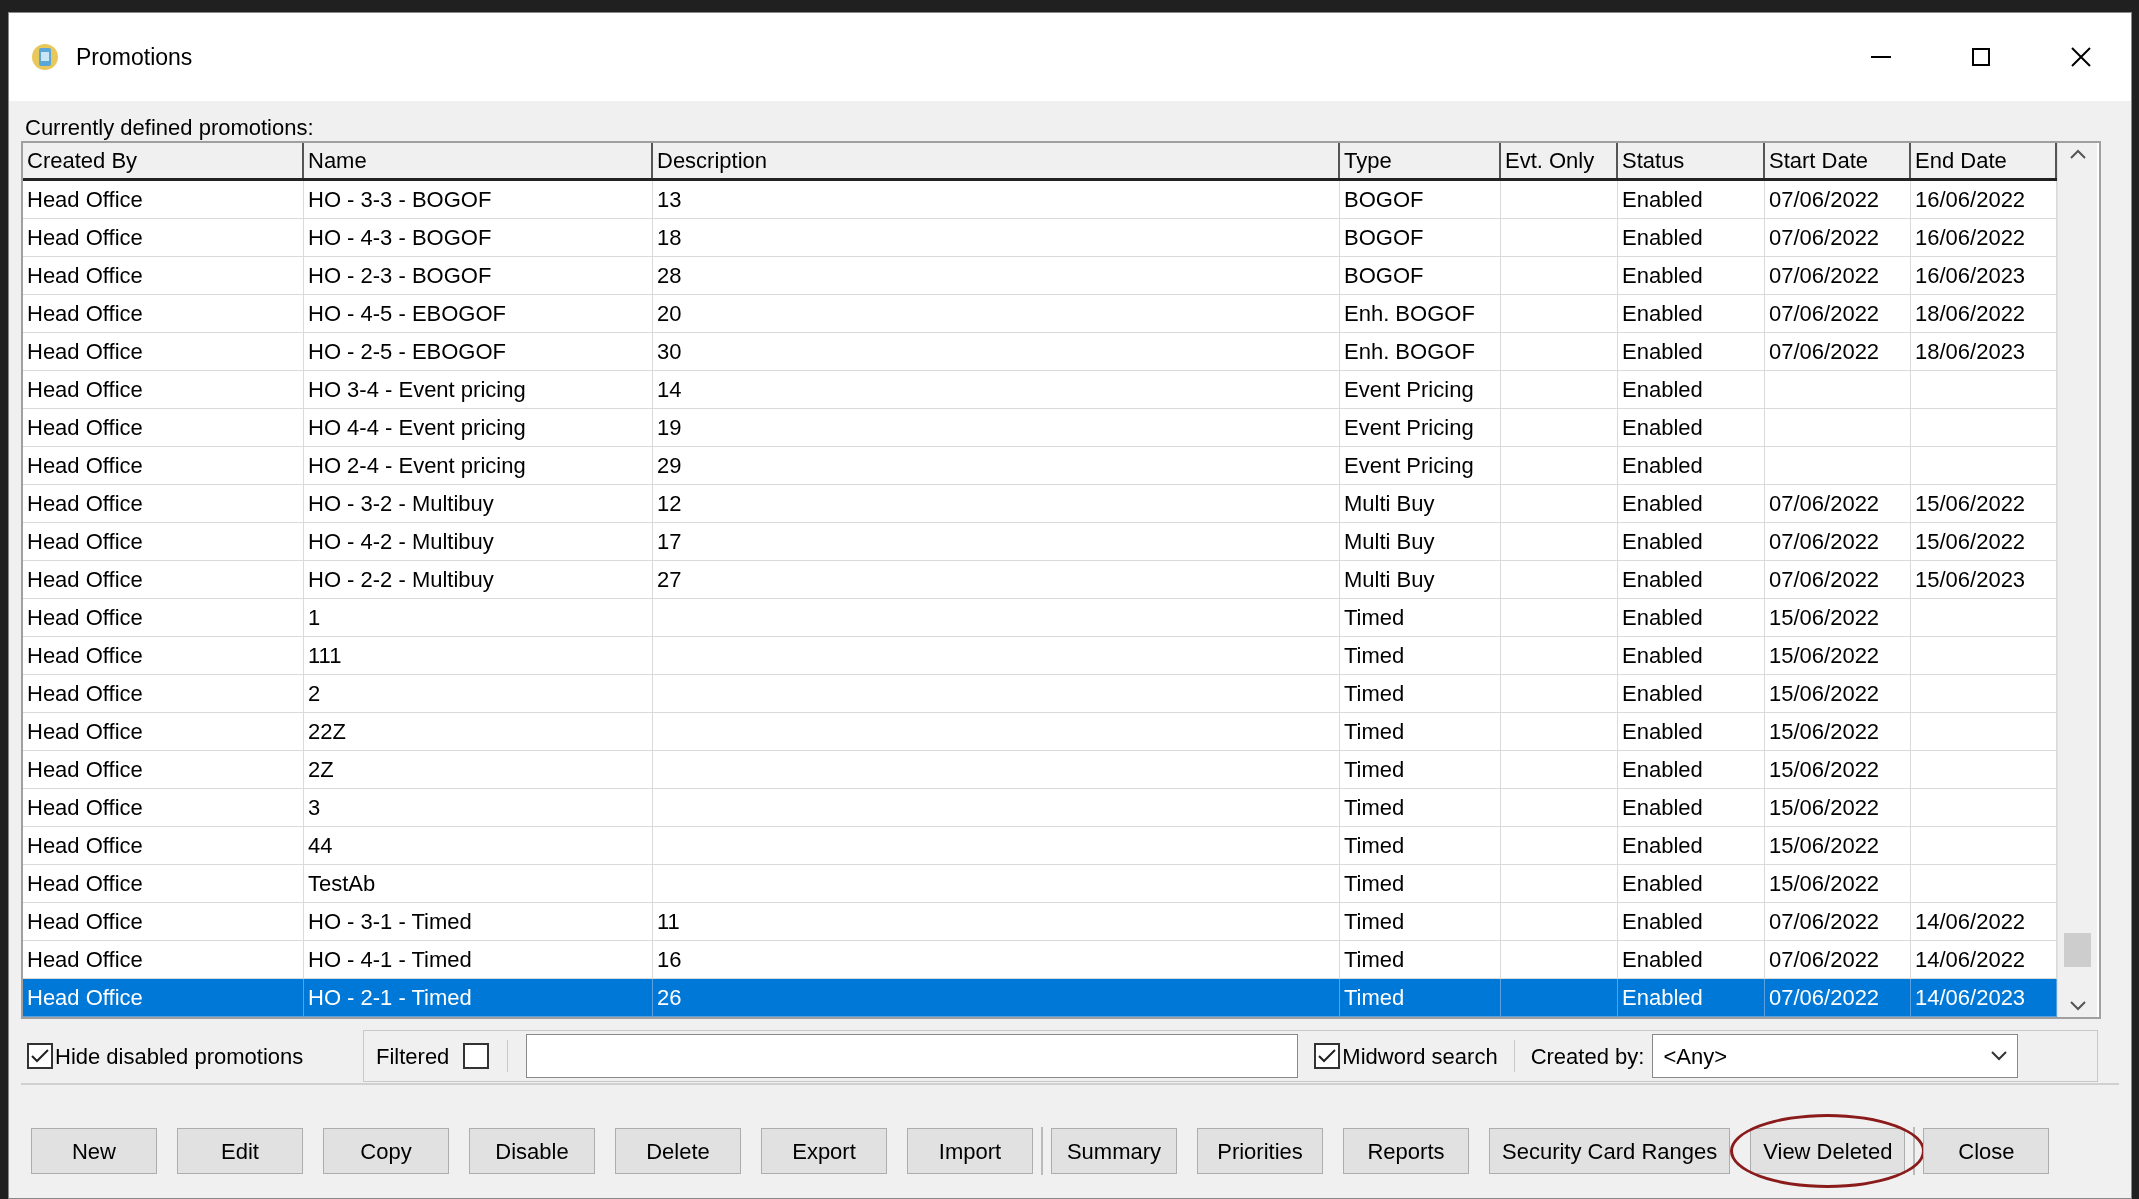 Image resolution: width=2139 pixels, height=1199 pixels. What do you see at coordinates (1984, 160) in the screenshot?
I see `column-header: End Date` at bounding box center [1984, 160].